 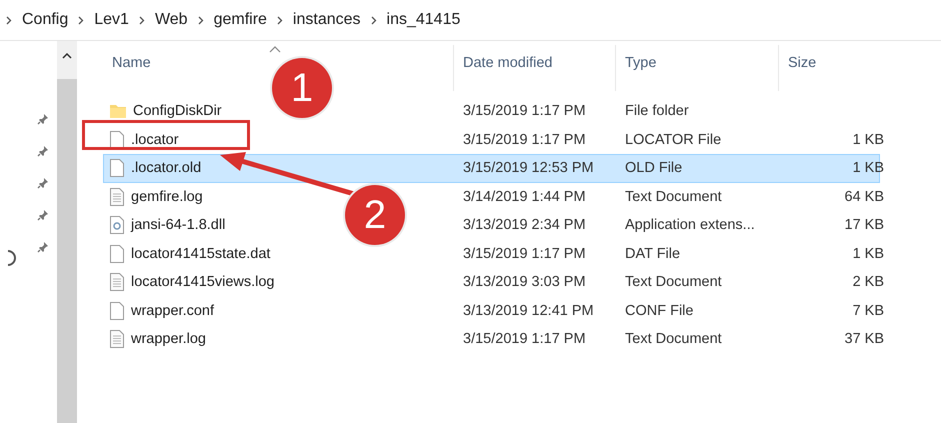 I want to click on column-header: Size, so click(x=802, y=63).